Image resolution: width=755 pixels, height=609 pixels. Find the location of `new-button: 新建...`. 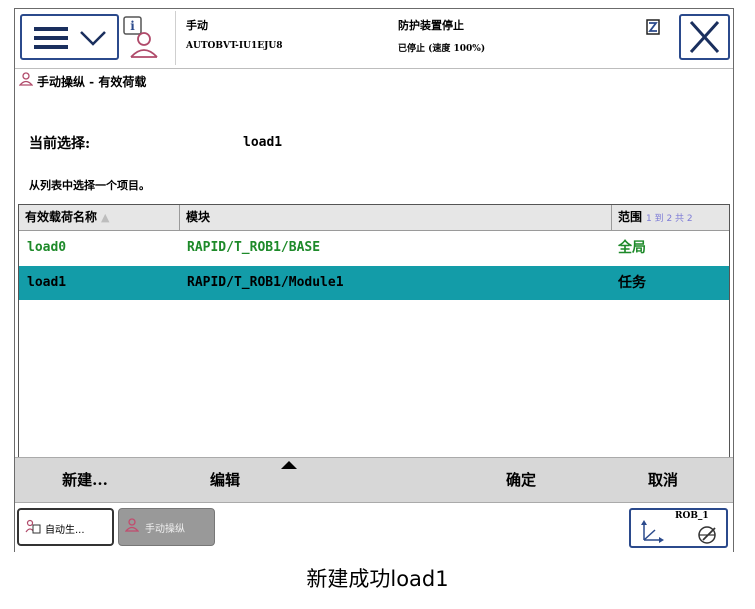

new-button: 新建... is located at coordinates (85, 480).